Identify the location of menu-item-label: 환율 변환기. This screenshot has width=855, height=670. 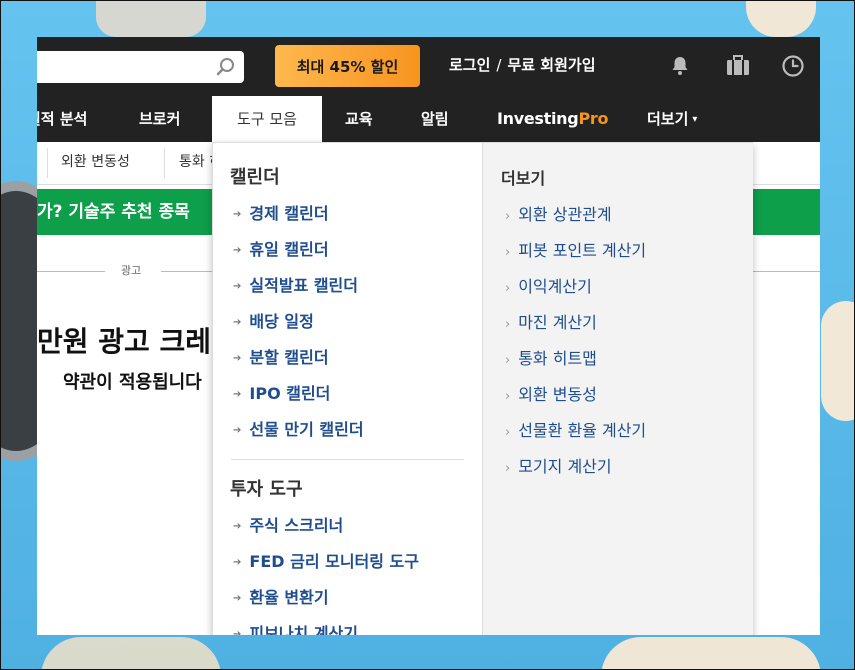
(289, 597).